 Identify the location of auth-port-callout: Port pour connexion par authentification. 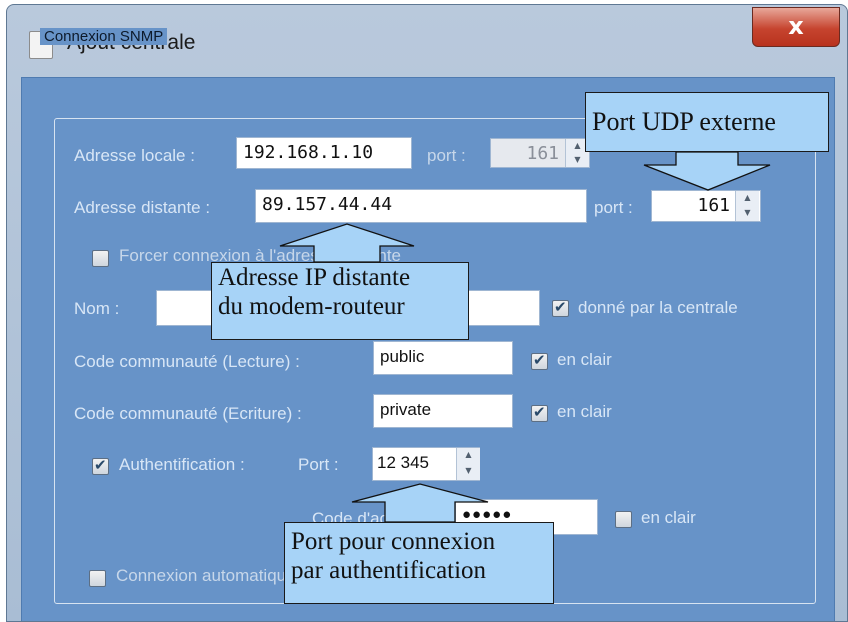
(419, 563).